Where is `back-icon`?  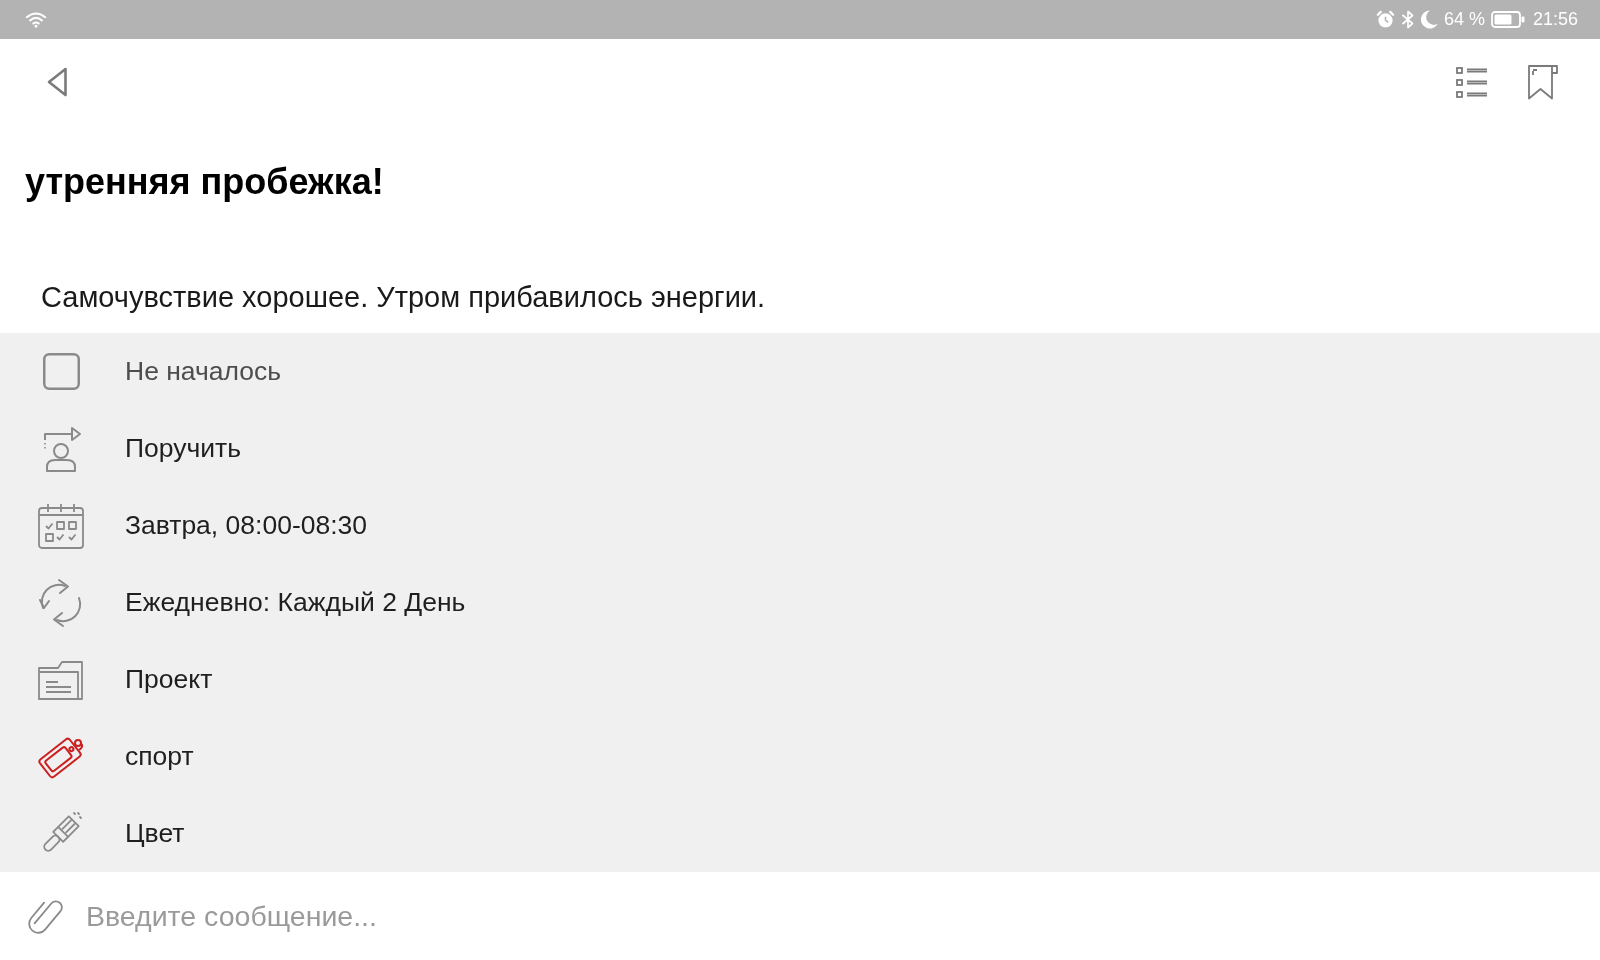
back-icon is located at coordinates (57, 82).